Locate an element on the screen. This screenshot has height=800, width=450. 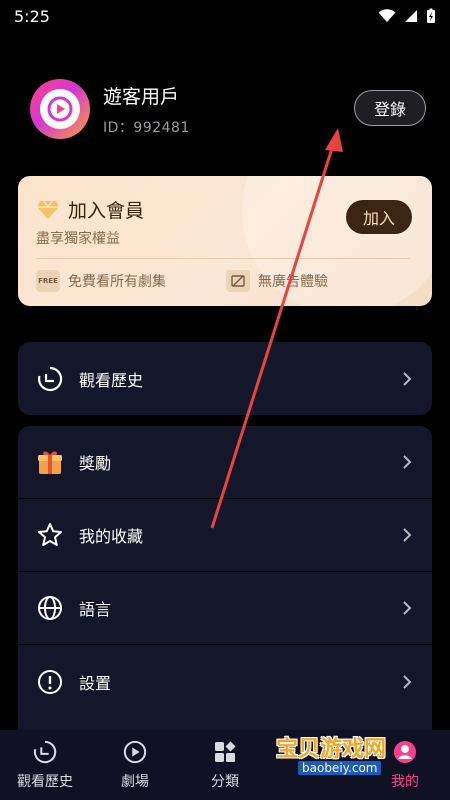
tab-categories: 分類 is located at coordinates (225, 765).